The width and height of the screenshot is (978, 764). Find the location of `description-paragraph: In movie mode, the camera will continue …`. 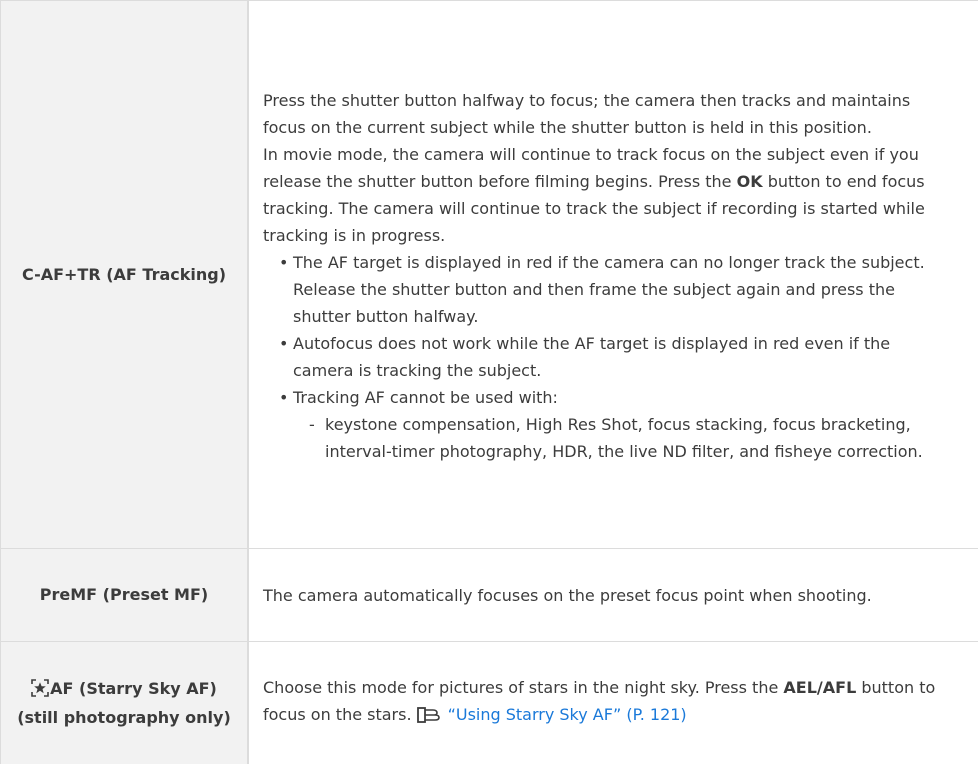

description-paragraph: In movie mode, the camera will continue … is located at coordinates (608, 195).